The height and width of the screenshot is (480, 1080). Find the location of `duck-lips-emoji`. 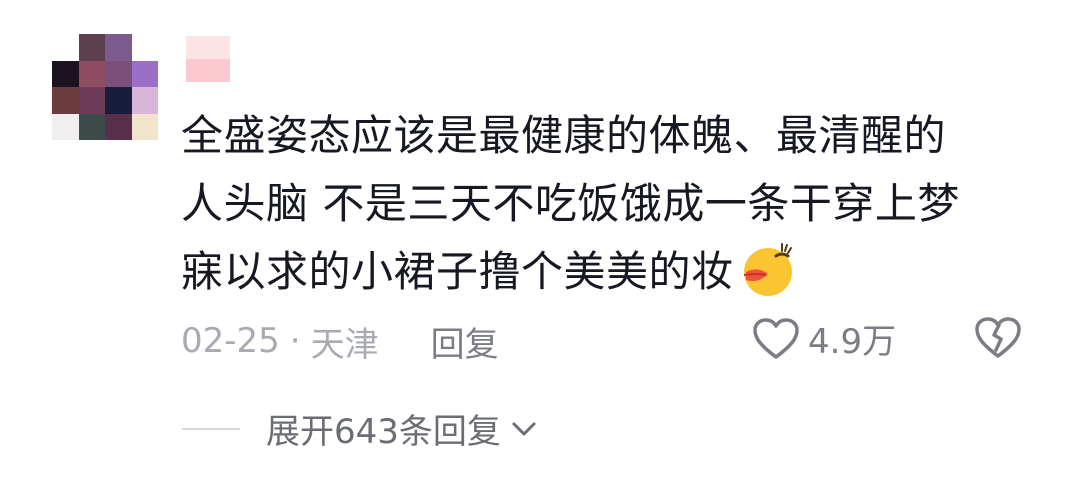

duck-lips-emoji is located at coordinates (767, 269).